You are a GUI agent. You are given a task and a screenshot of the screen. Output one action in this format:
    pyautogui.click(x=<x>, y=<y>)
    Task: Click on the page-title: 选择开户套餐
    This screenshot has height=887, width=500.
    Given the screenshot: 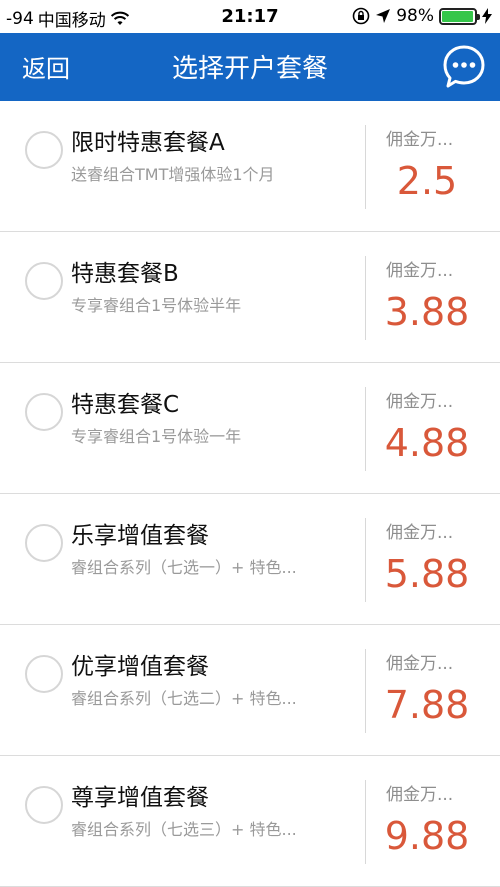 What is the action you would take?
    pyautogui.click(x=249, y=69)
    